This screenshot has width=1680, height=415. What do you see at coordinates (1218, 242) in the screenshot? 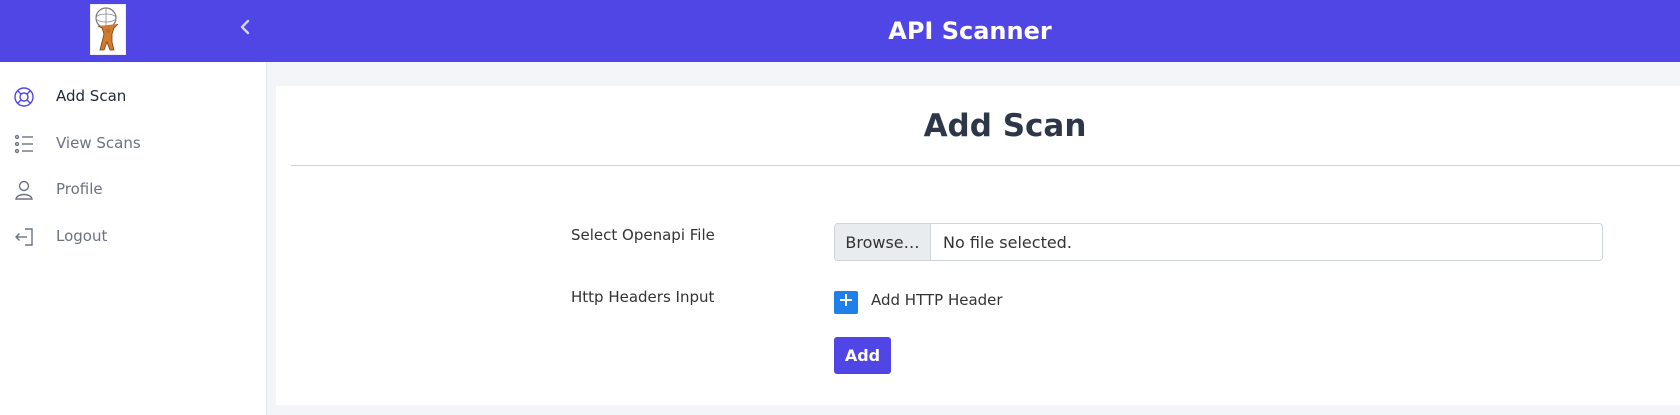
I see `openapi-file-input: Browse… No file selected.` at bounding box center [1218, 242].